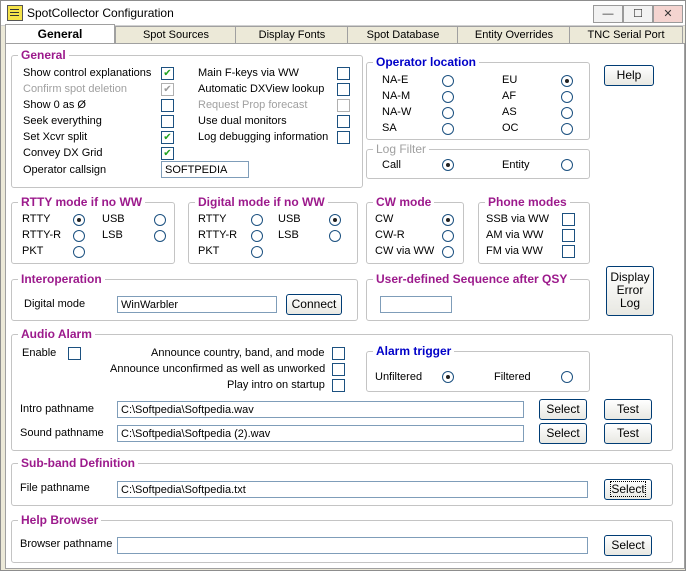 The image size is (686, 571). I want to click on minimize-button: —, so click(608, 14).